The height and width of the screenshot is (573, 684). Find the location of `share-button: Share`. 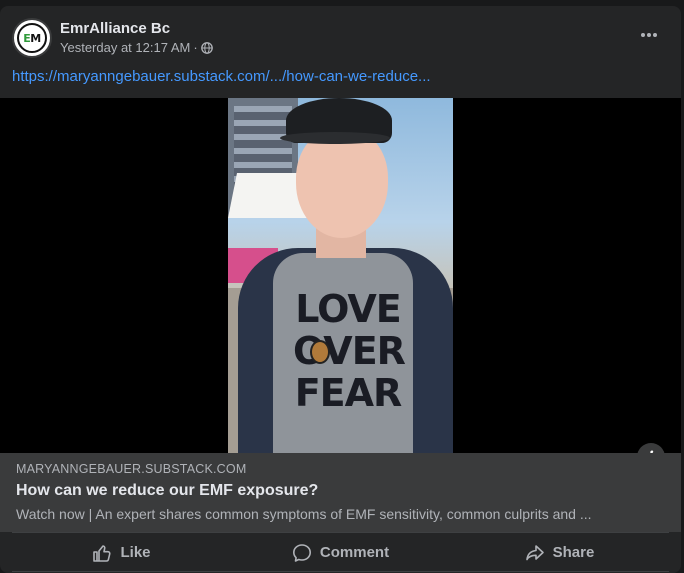

share-button: Share is located at coordinates (559, 552).